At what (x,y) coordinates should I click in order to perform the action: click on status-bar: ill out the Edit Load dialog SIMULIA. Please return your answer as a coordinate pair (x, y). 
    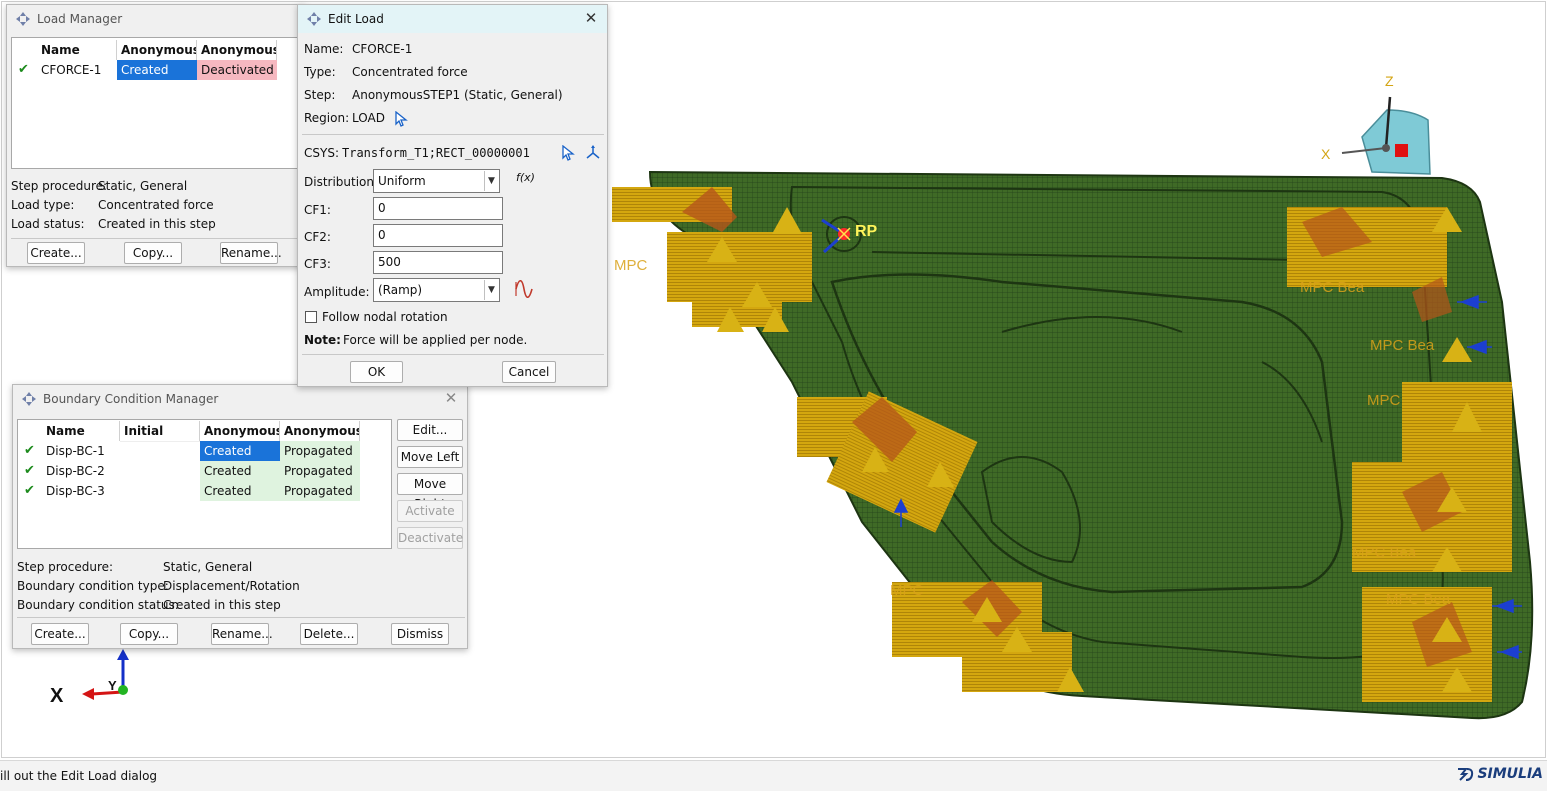
    Looking at the image, I should click on (773, 775).